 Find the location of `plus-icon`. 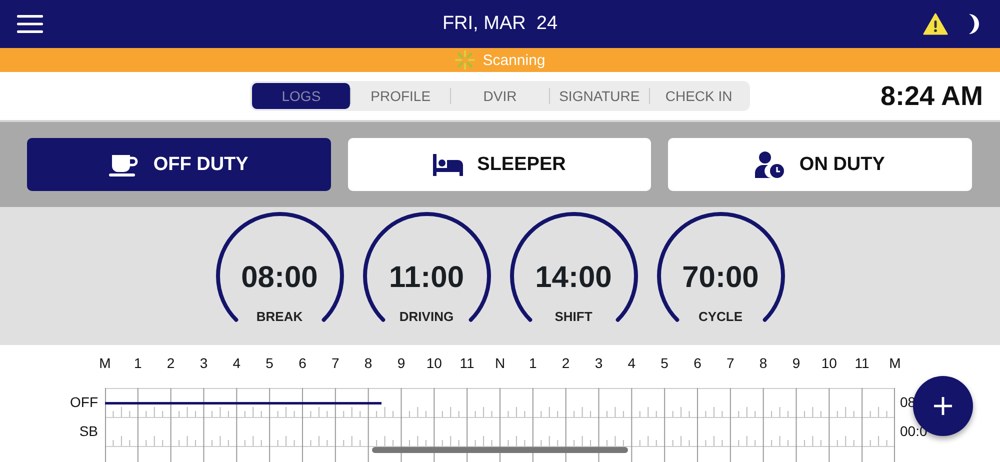

plus-icon is located at coordinates (943, 406).